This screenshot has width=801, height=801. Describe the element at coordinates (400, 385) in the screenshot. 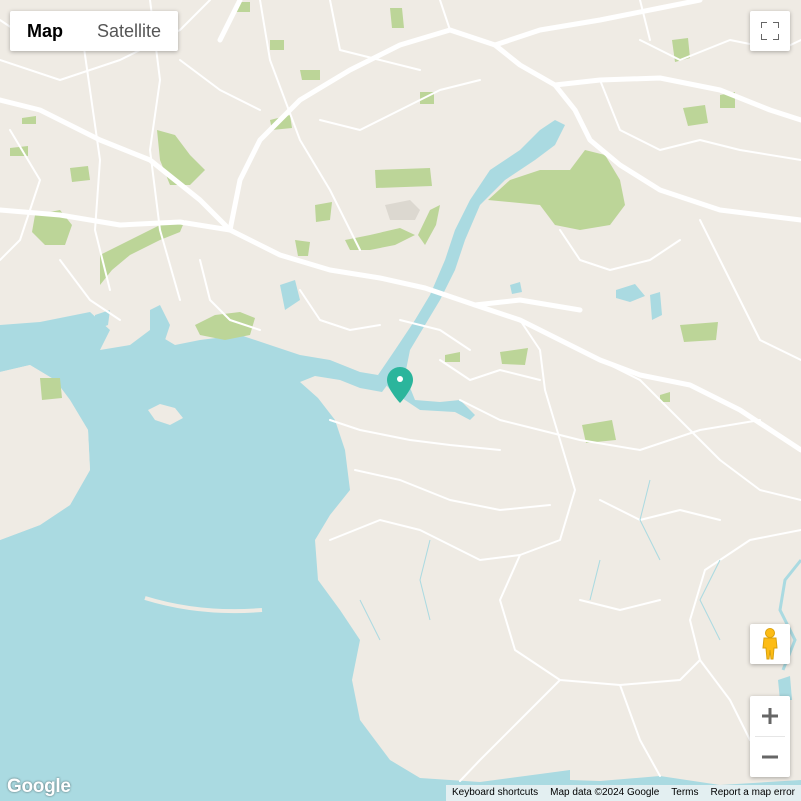

I see `map-pin-icon` at that location.